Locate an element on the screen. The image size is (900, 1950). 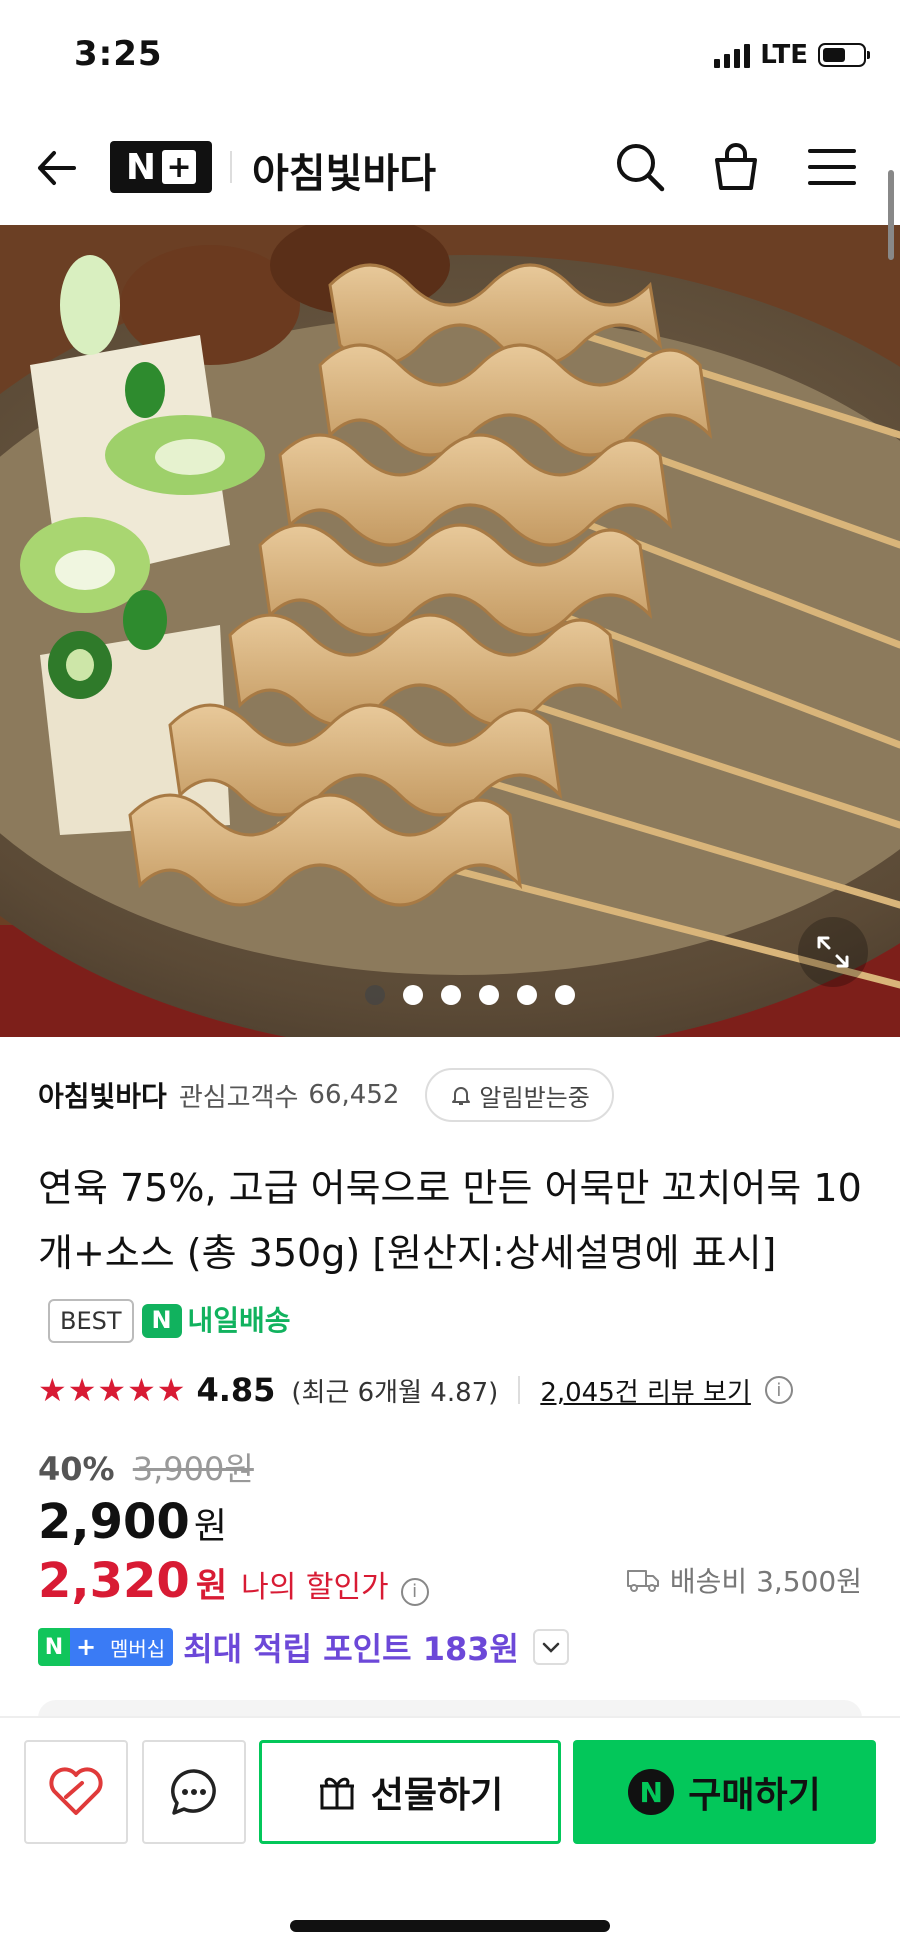
buy-label: 구매하기 is located at coordinates (754, 1795).